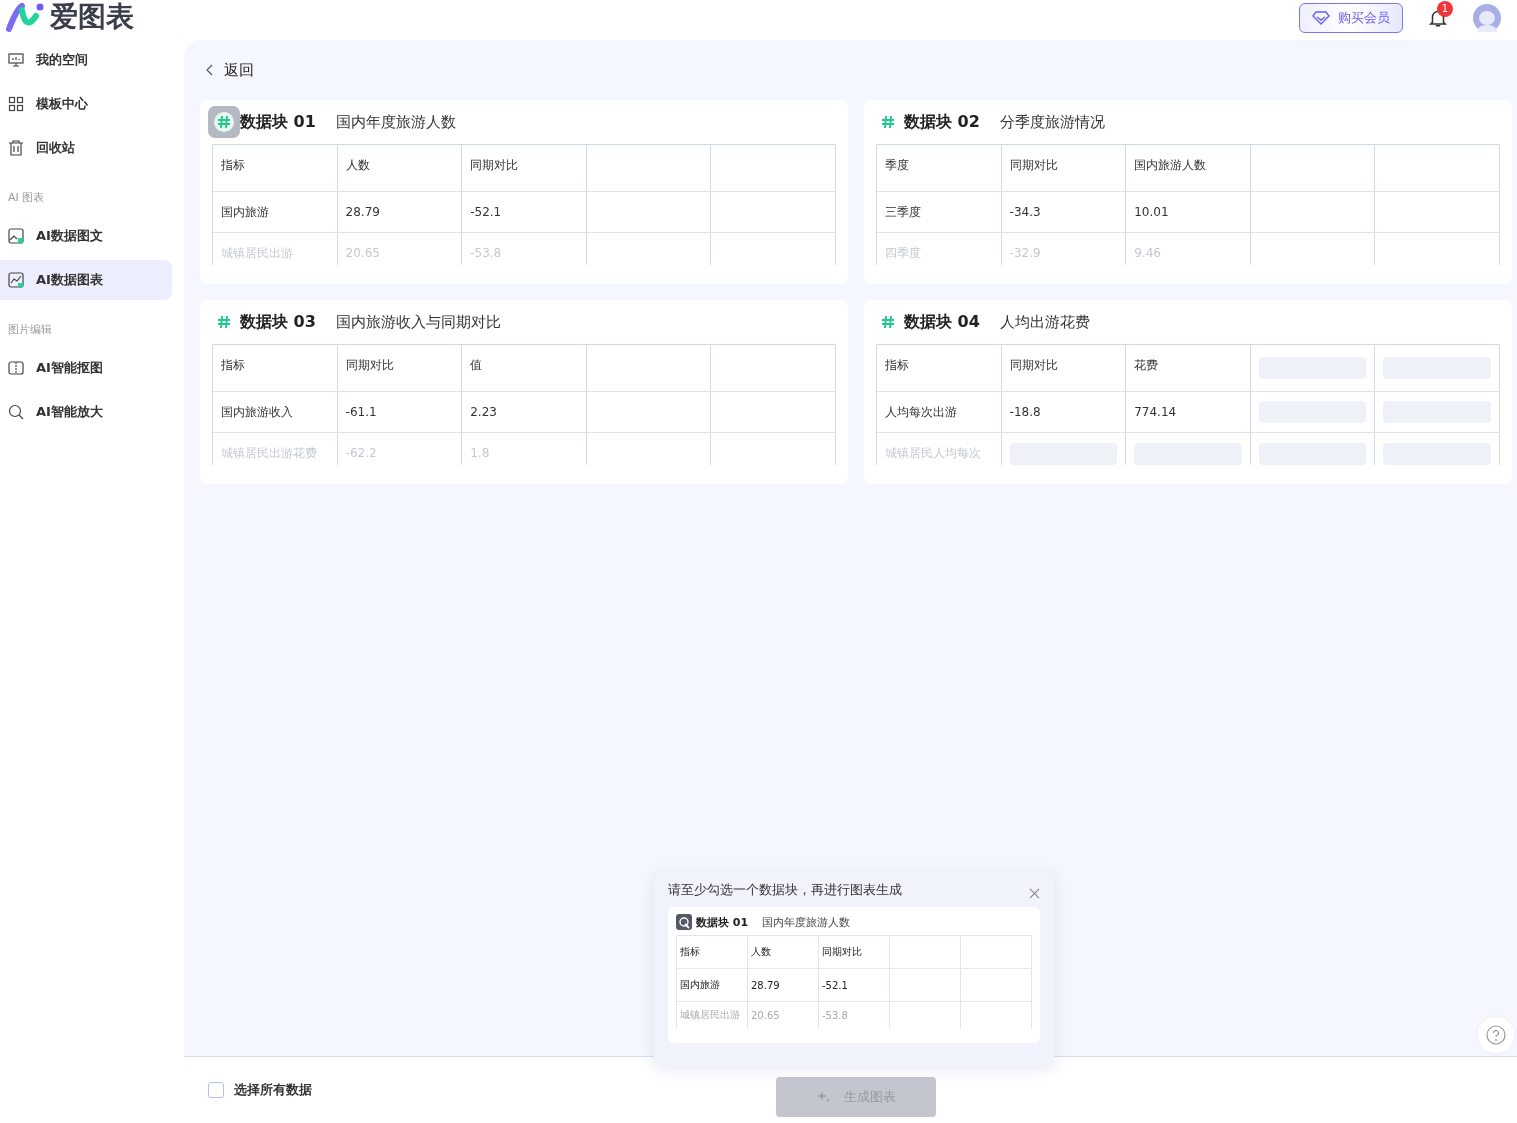  Describe the element at coordinates (765, 985) in the screenshot. I see `preview-cell: 28.79` at that location.